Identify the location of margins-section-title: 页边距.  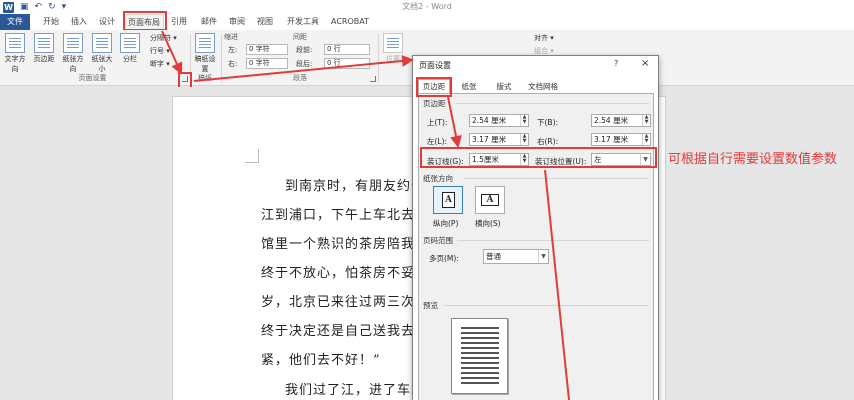
(434, 103).